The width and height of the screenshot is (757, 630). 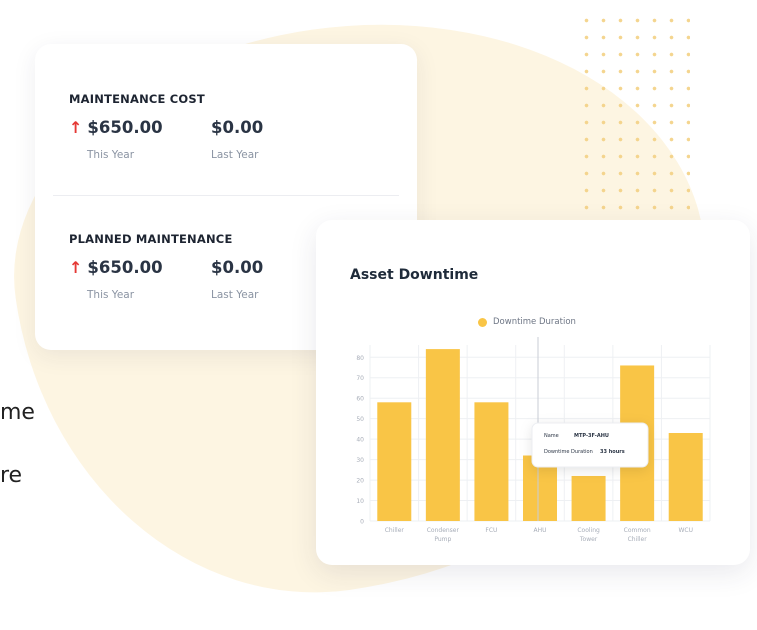 I want to click on y-tick-label: 80, so click(x=360, y=358).